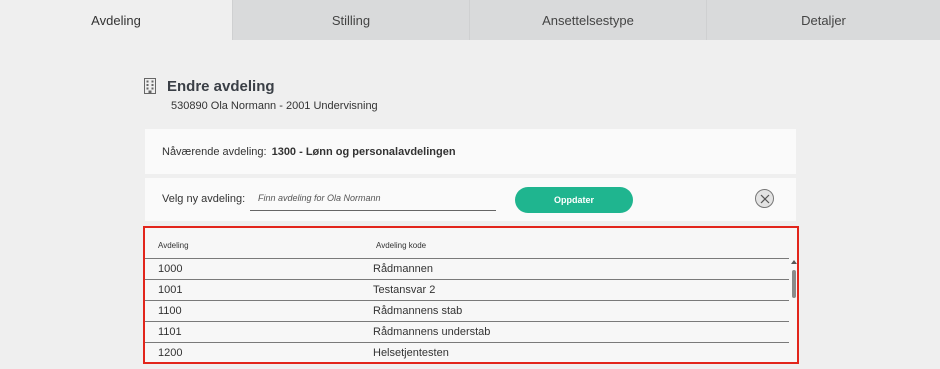  What do you see at coordinates (467, 352) in the screenshot?
I see `table-row: 1200 Helsetjentesten` at bounding box center [467, 352].